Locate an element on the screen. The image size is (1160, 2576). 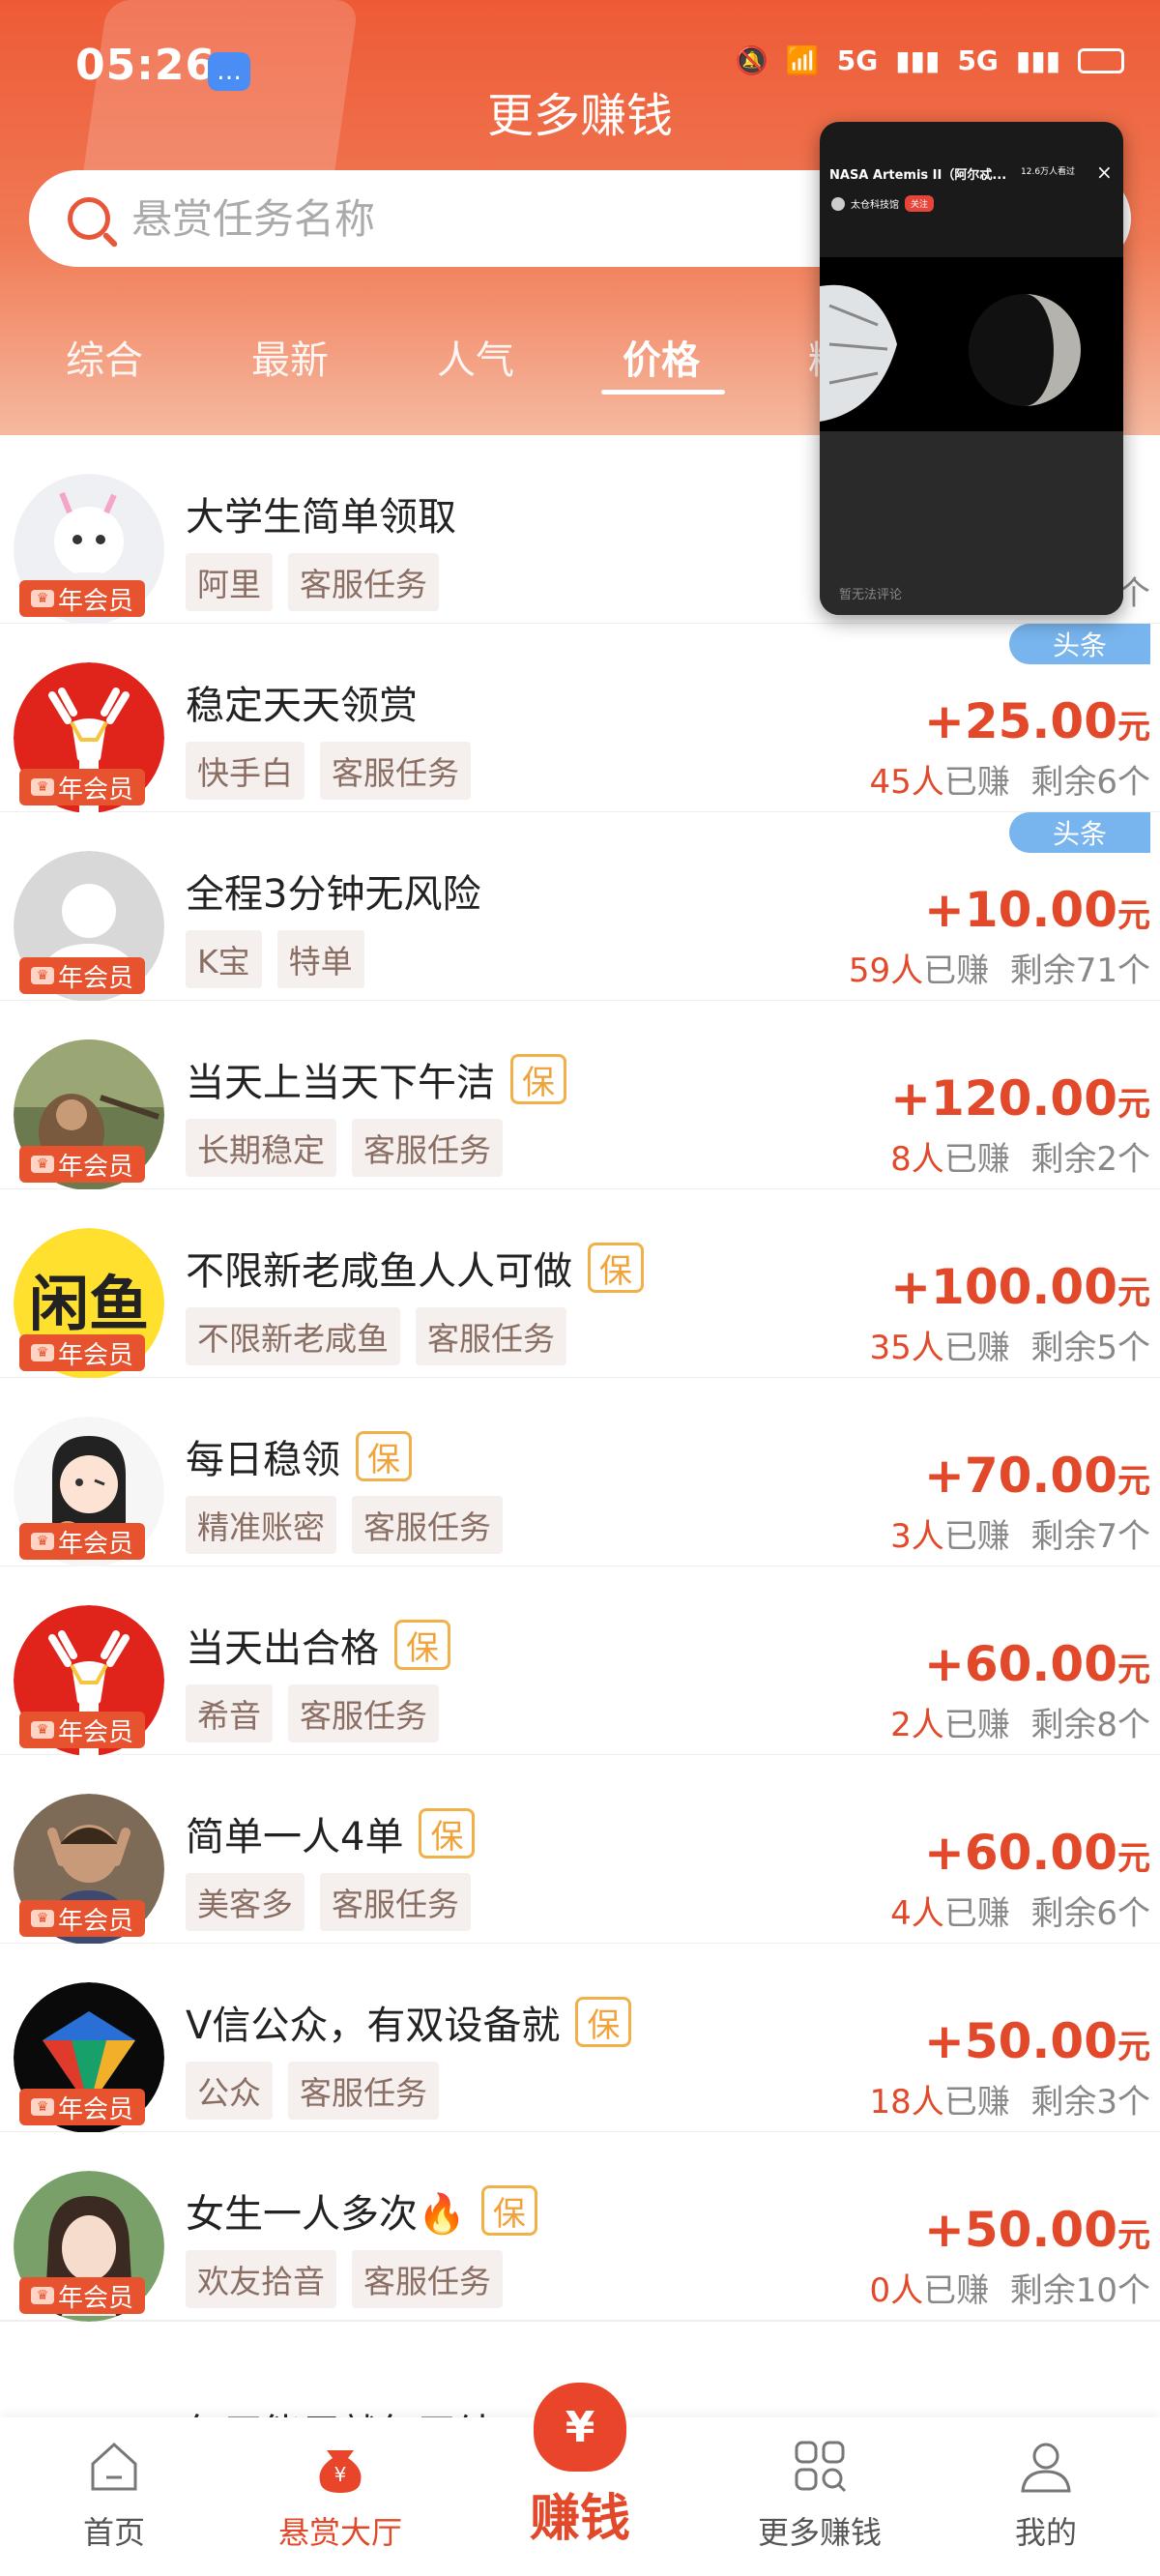
task-tags: 希音 客服任务 is located at coordinates (312, 1713).